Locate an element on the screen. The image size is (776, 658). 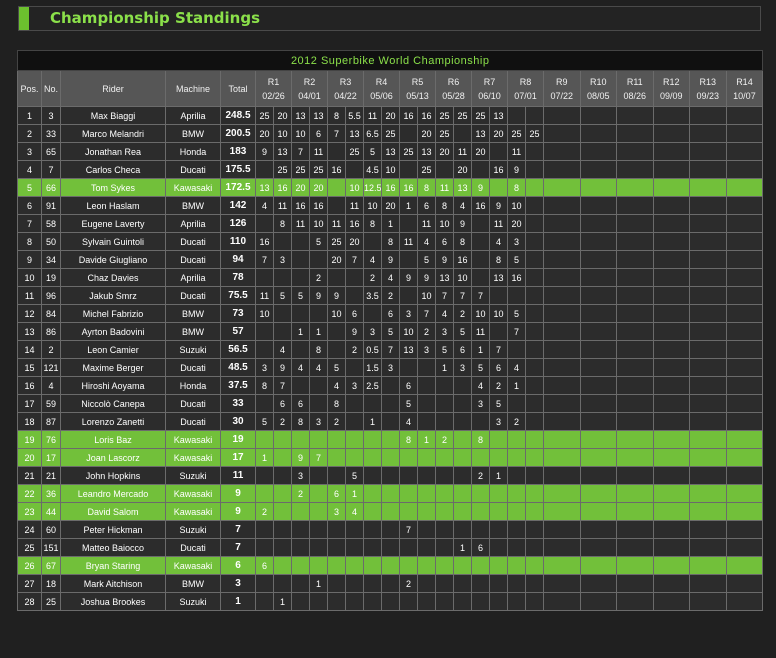
result-cell: 7 is located at coordinates (444, 295).